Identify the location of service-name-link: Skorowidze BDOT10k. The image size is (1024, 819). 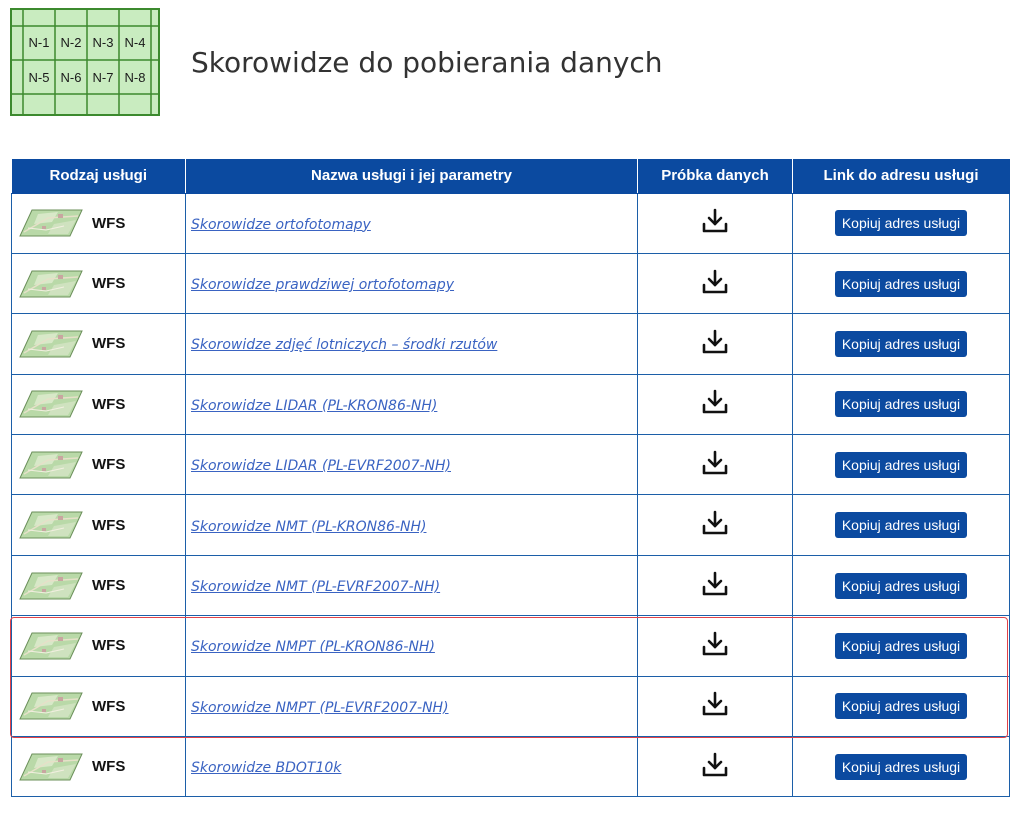
(266, 768).